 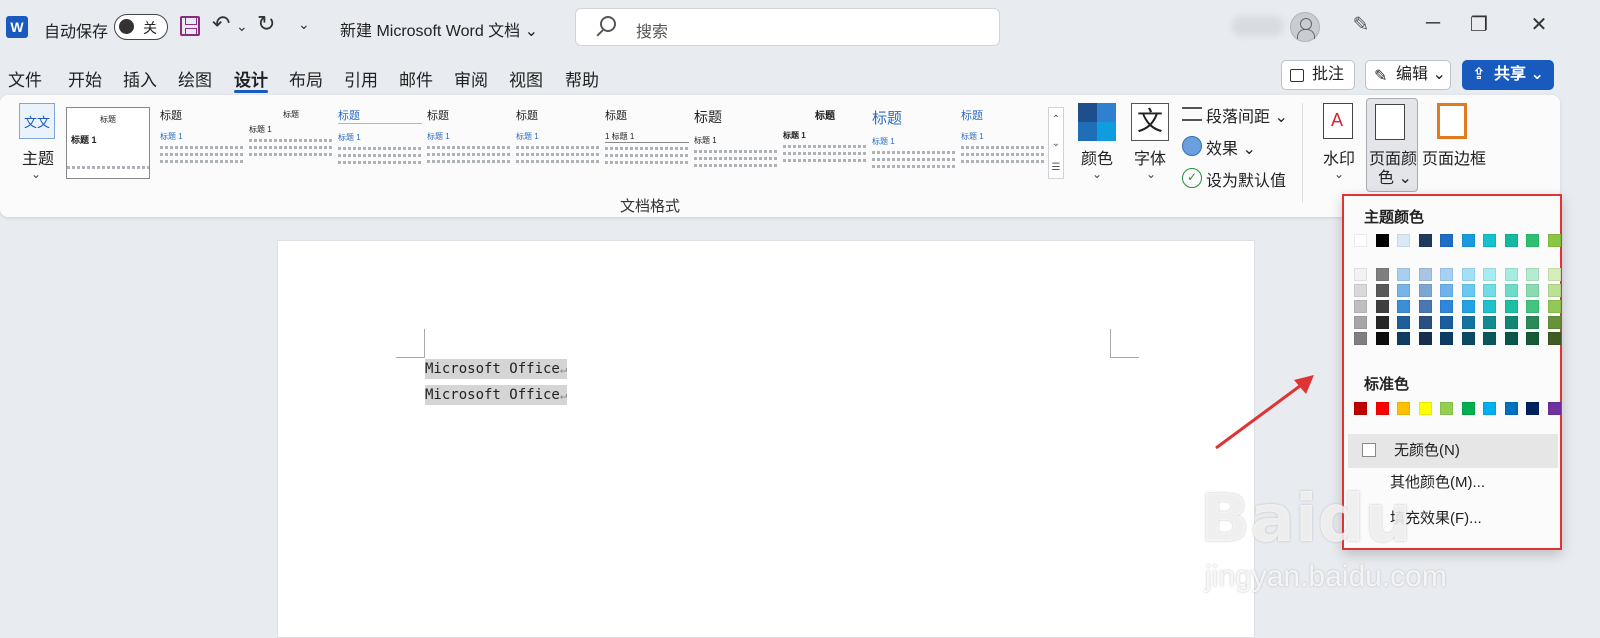 What do you see at coordinates (647, 143) in the screenshot?
I see `style-set-thumb: 标题 1 标题 1` at bounding box center [647, 143].